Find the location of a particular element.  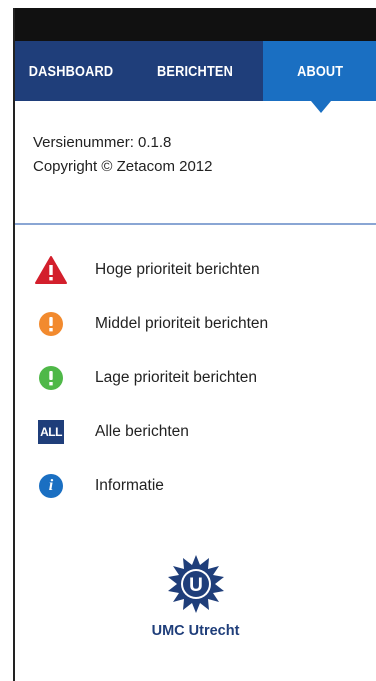

tab-about: ABOUT is located at coordinates (319, 77).